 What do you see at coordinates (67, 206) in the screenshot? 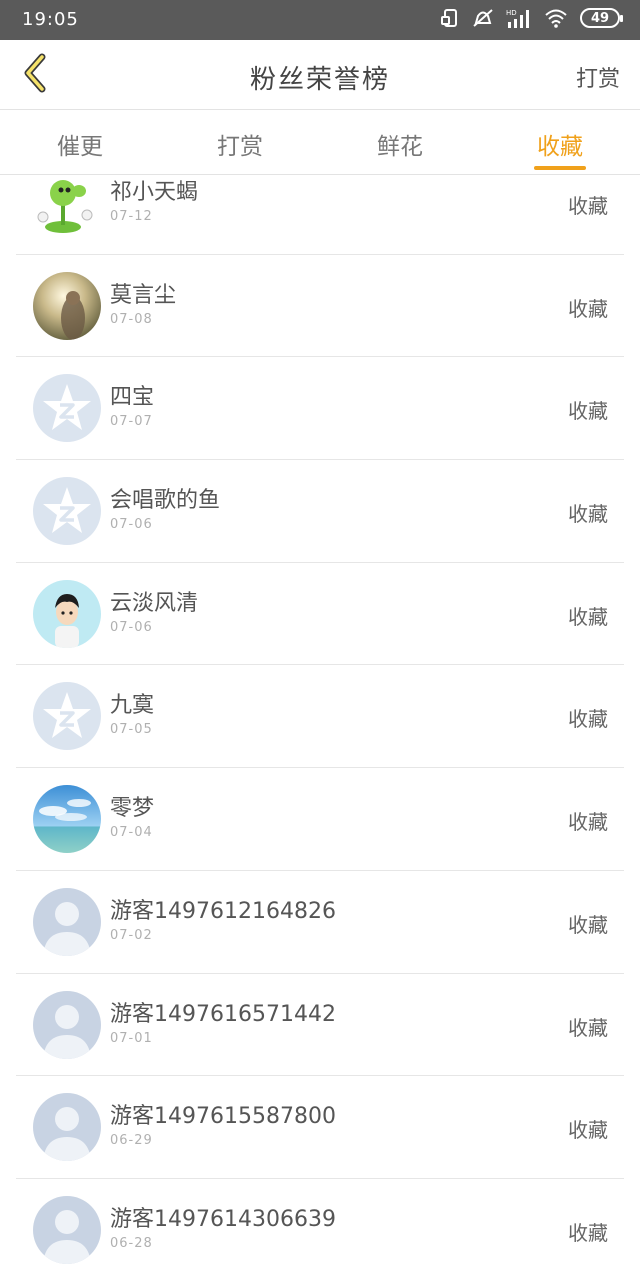
I see `peashooter-avatar` at bounding box center [67, 206].